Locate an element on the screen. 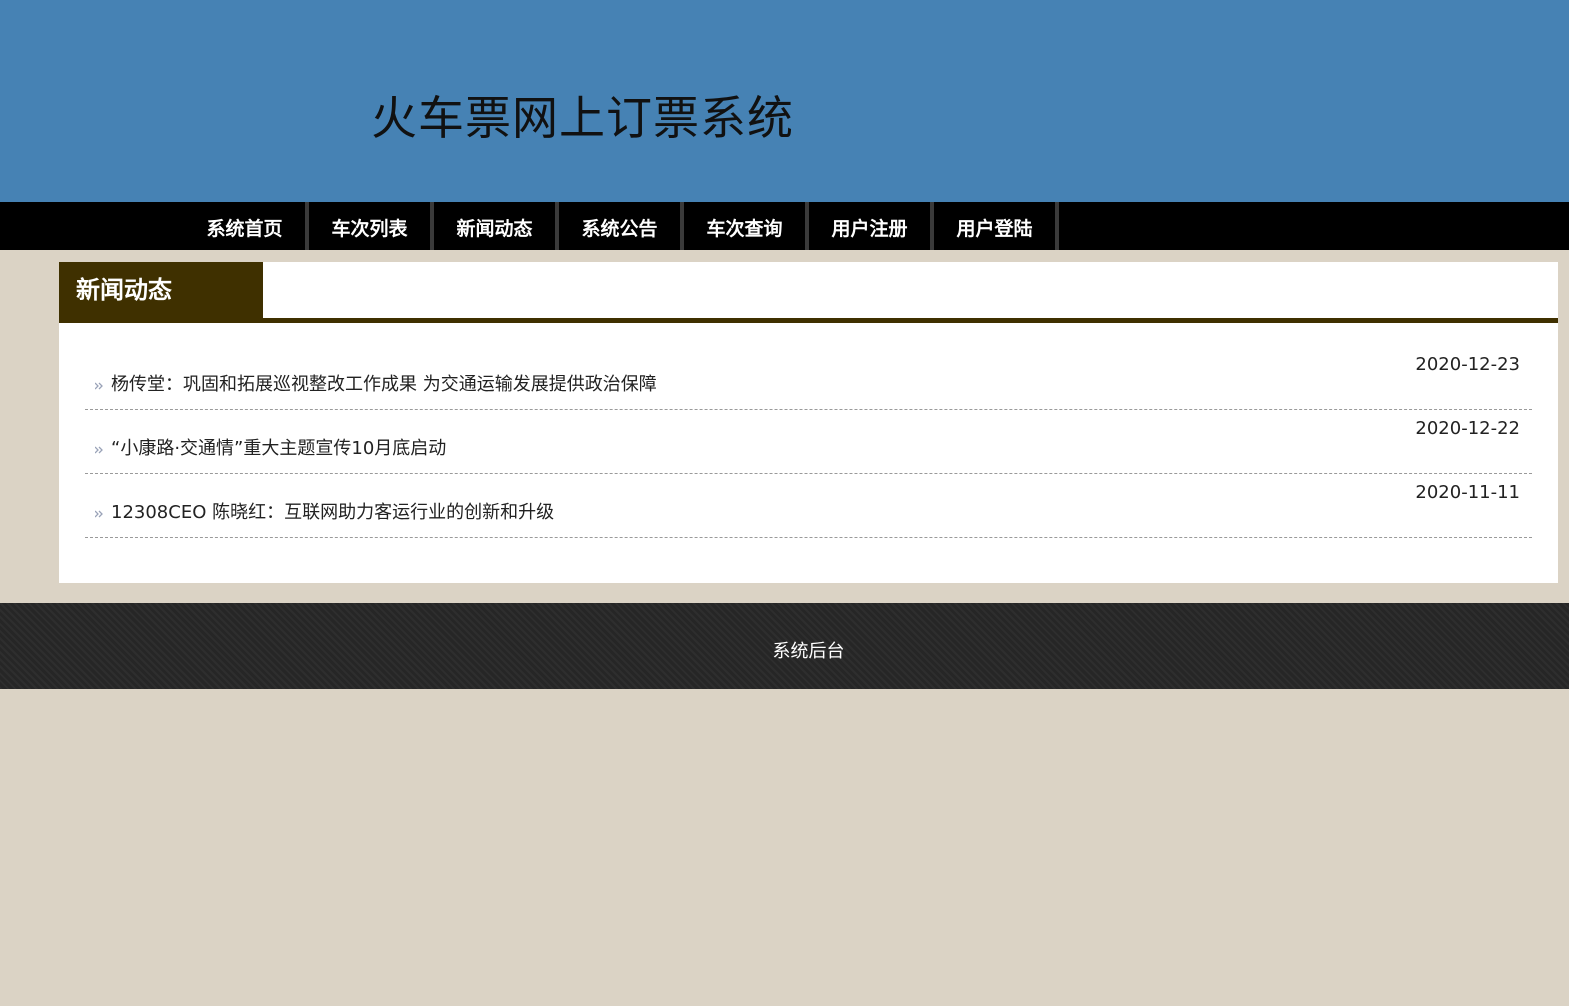 This screenshot has width=1569, height=1006. news-date: 2020-12-22 is located at coordinates (1467, 428).